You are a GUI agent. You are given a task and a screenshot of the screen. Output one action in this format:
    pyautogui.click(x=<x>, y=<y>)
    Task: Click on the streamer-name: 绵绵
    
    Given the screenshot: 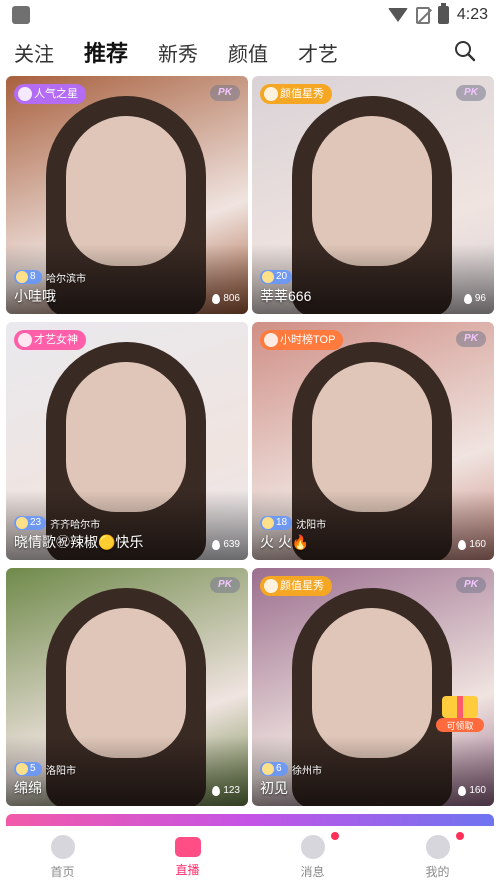 What is the action you would take?
    pyautogui.click(x=28, y=788)
    